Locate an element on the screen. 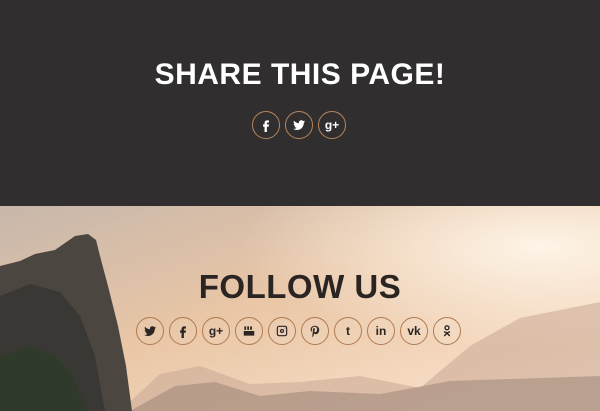 This screenshot has width=600, height=411. youtube-icon is located at coordinates (249, 331).